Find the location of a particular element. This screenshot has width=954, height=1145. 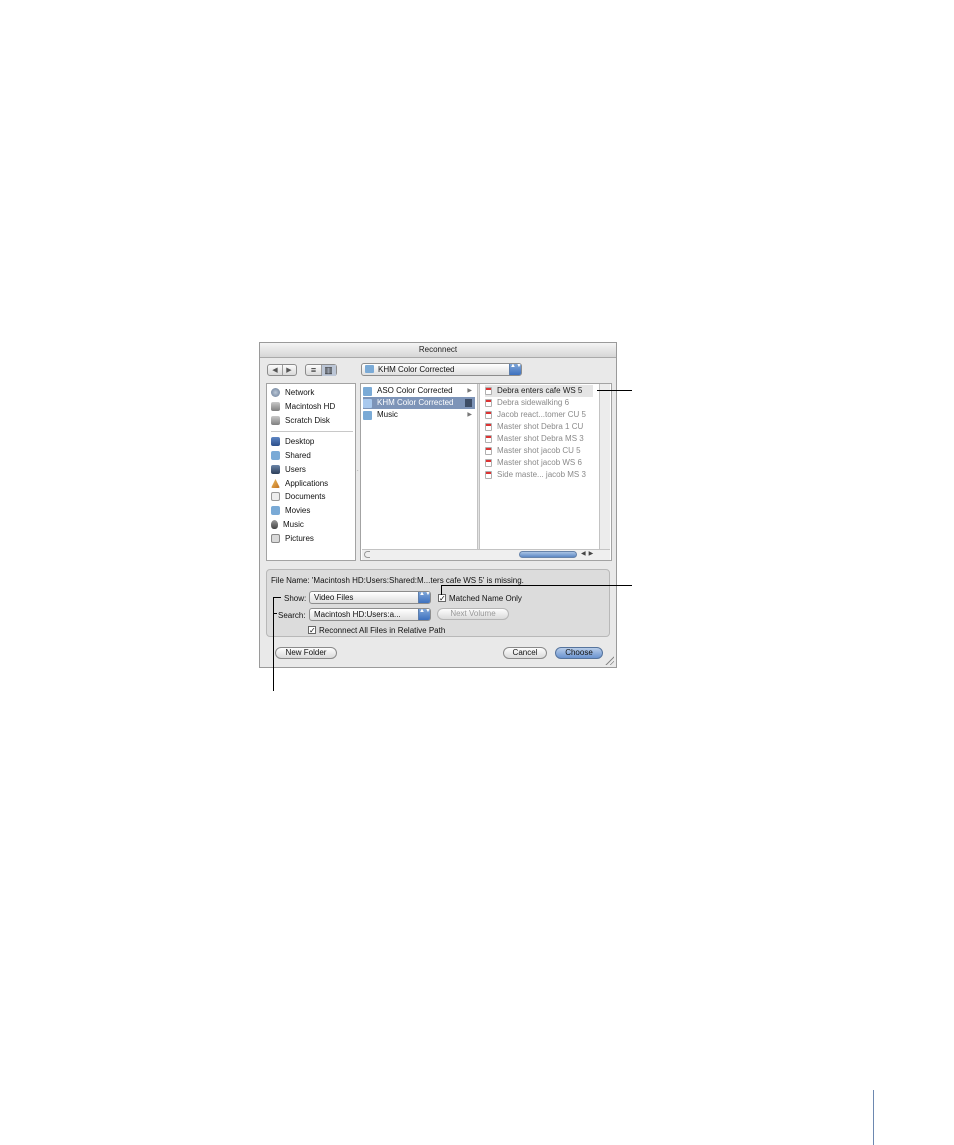

folder-label: Music is located at coordinates (387, 414).